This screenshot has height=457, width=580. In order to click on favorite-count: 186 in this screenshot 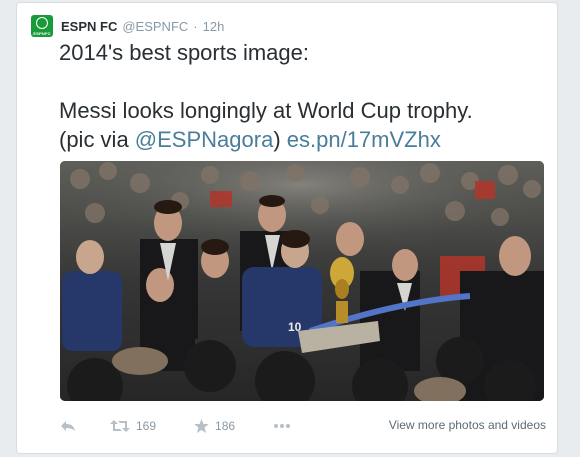, I will do `click(225, 426)`.